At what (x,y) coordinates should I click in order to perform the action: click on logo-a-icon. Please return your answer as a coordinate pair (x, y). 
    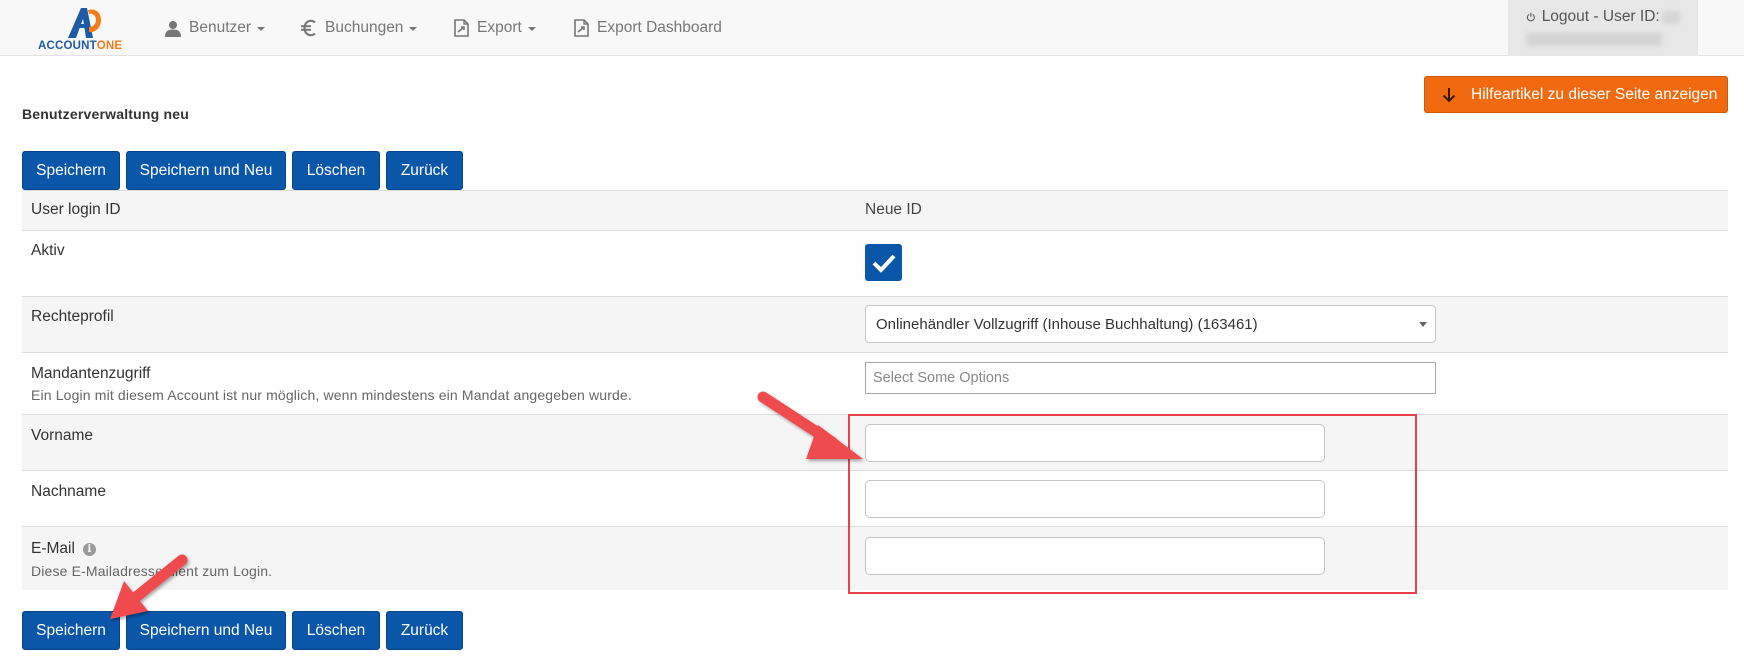
    Looking at the image, I should click on (84, 23).